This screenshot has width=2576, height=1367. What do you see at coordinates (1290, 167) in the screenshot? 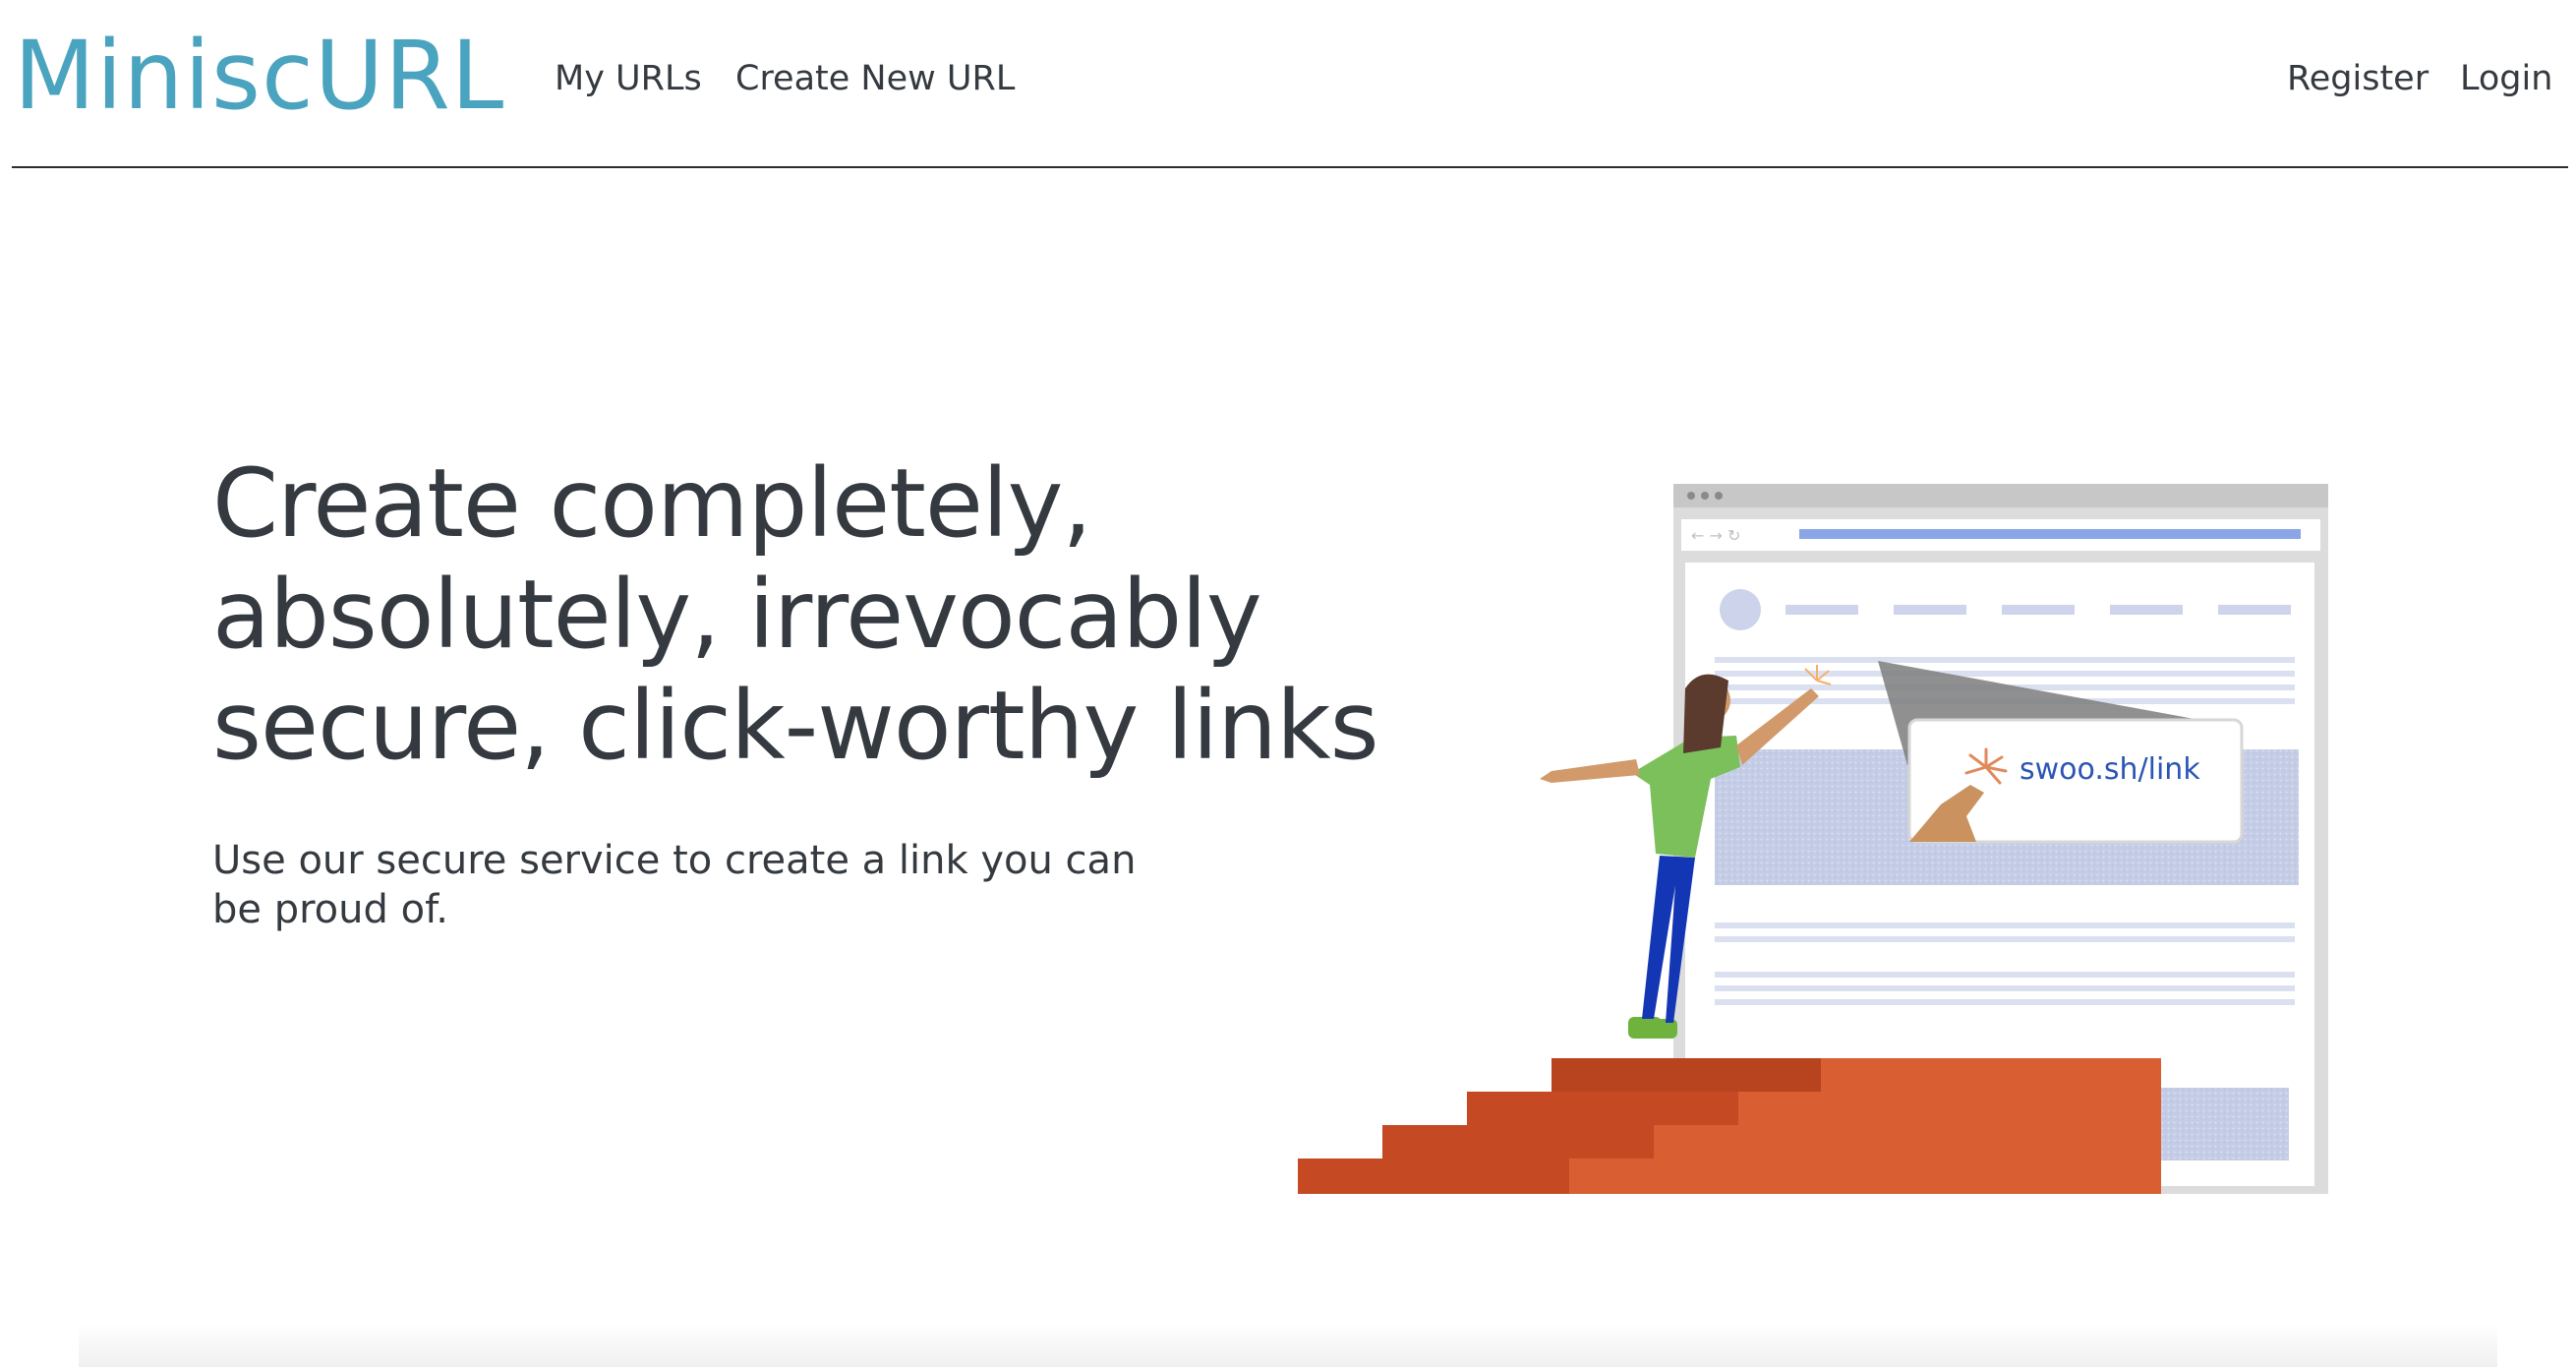
I see `navbar-divider` at bounding box center [1290, 167].